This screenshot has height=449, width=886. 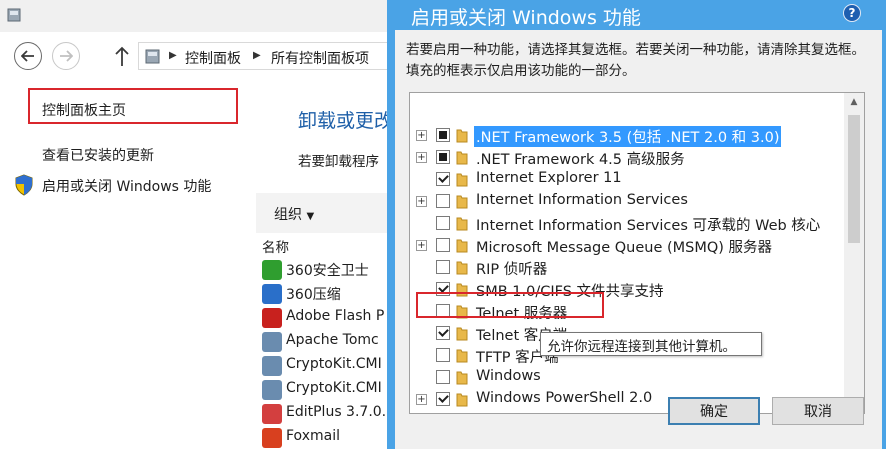 I want to click on feature-label: Windows PowerShell 2.0, so click(x=564, y=398).